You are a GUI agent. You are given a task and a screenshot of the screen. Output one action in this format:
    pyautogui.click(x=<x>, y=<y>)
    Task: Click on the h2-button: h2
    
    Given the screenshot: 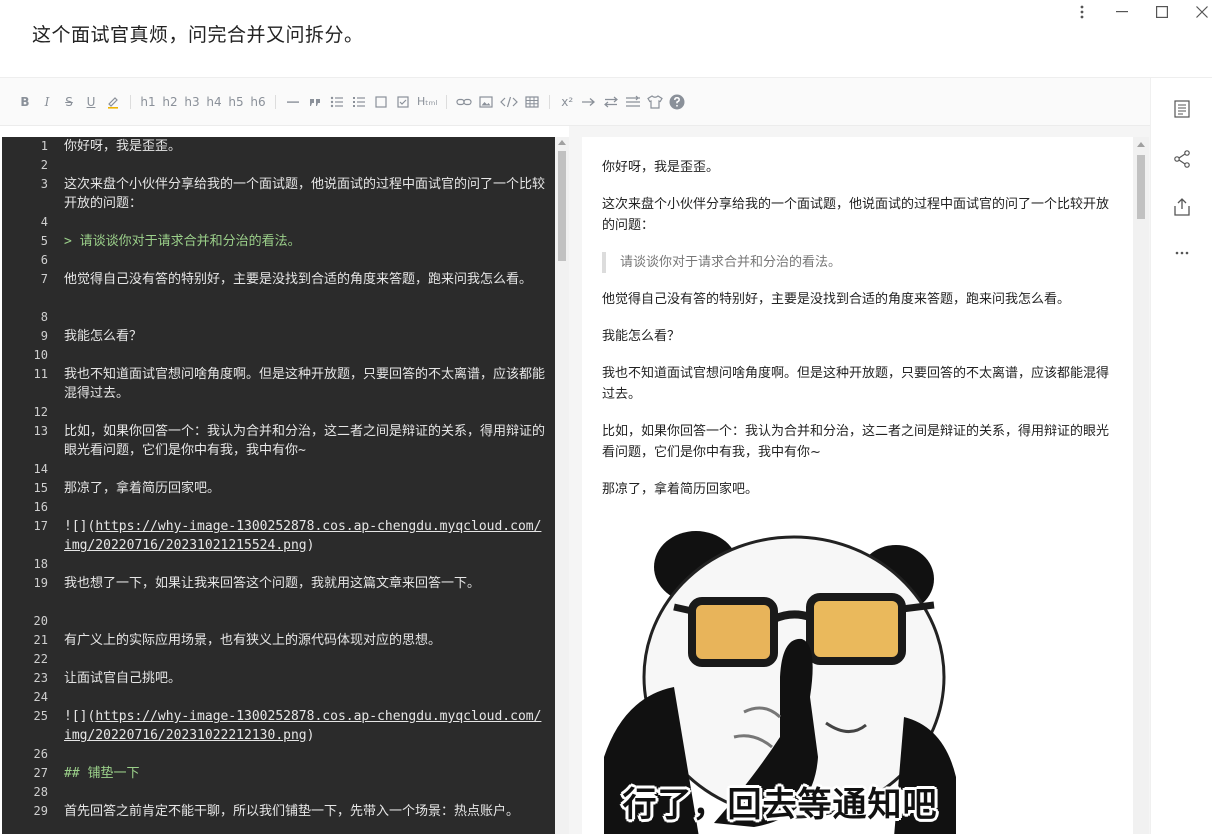 What is the action you would take?
    pyautogui.click(x=170, y=102)
    